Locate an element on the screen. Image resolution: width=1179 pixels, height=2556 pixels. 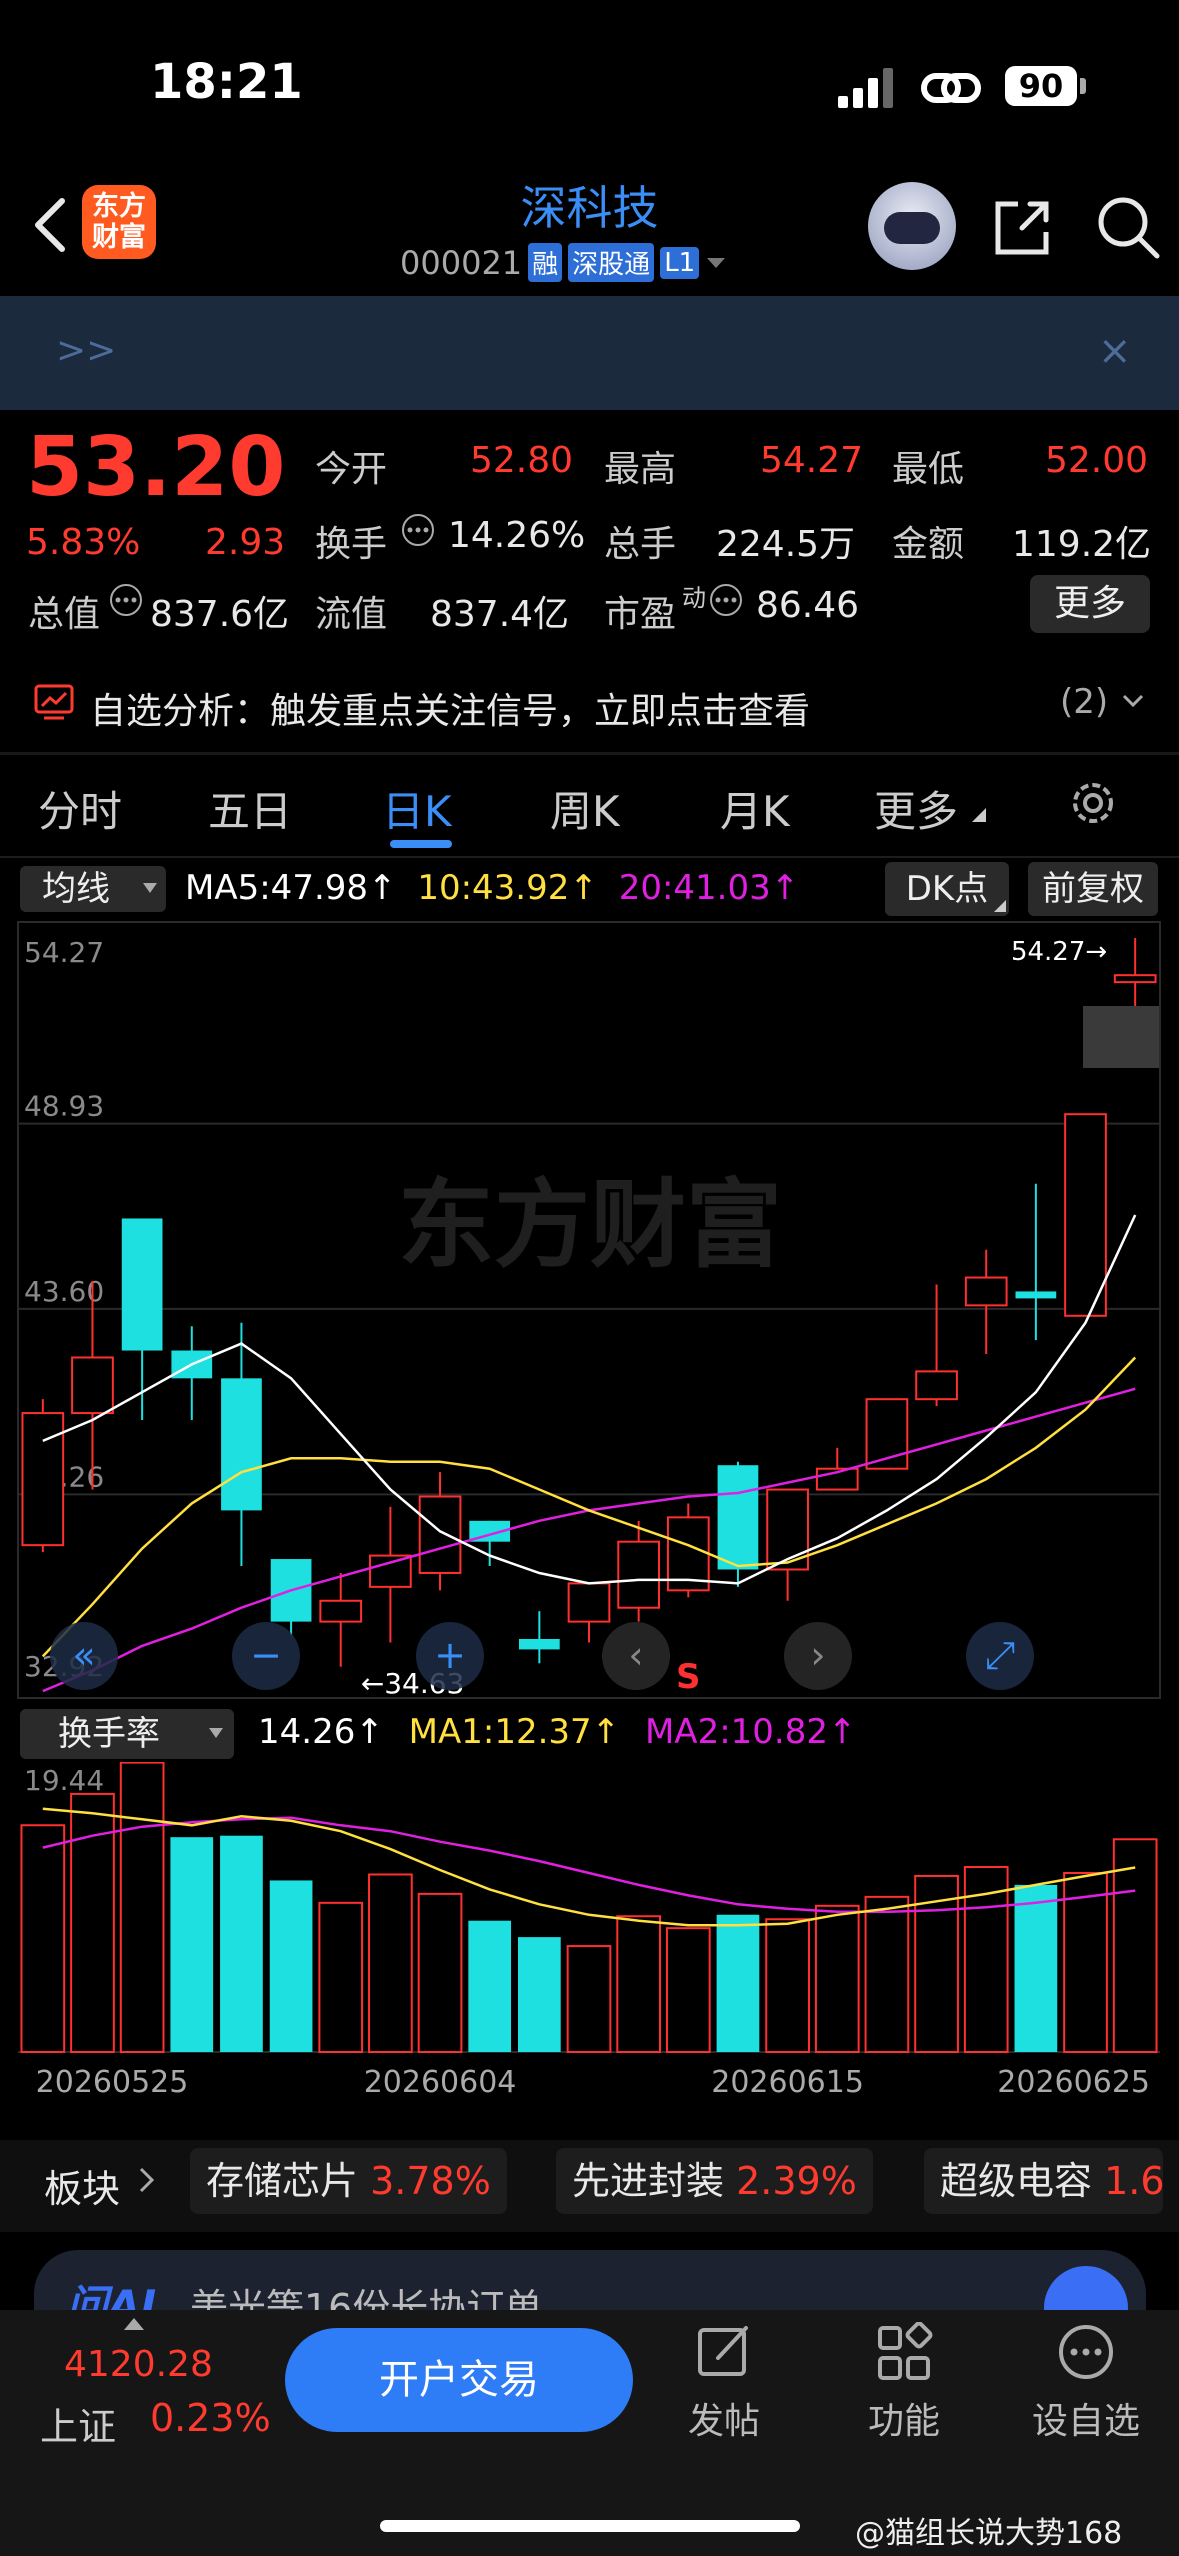
turnover-current: 14.26↑ is located at coordinates (321, 1732).